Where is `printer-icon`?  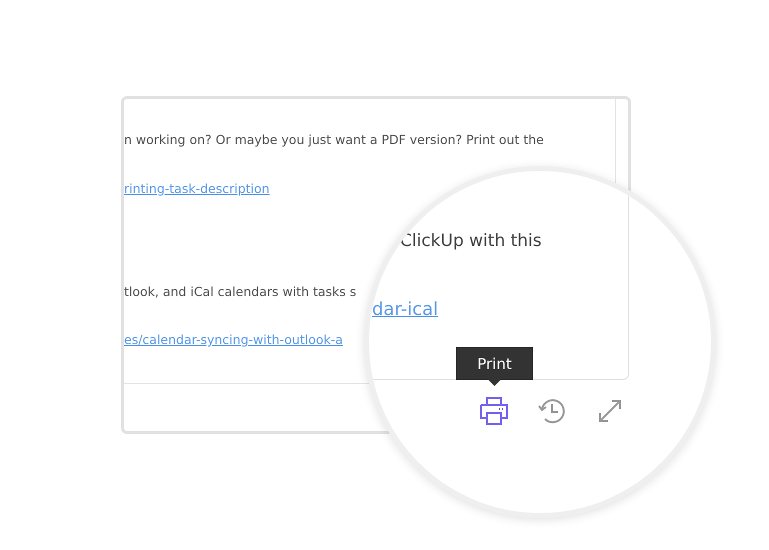
printer-icon is located at coordinates (494, 411).